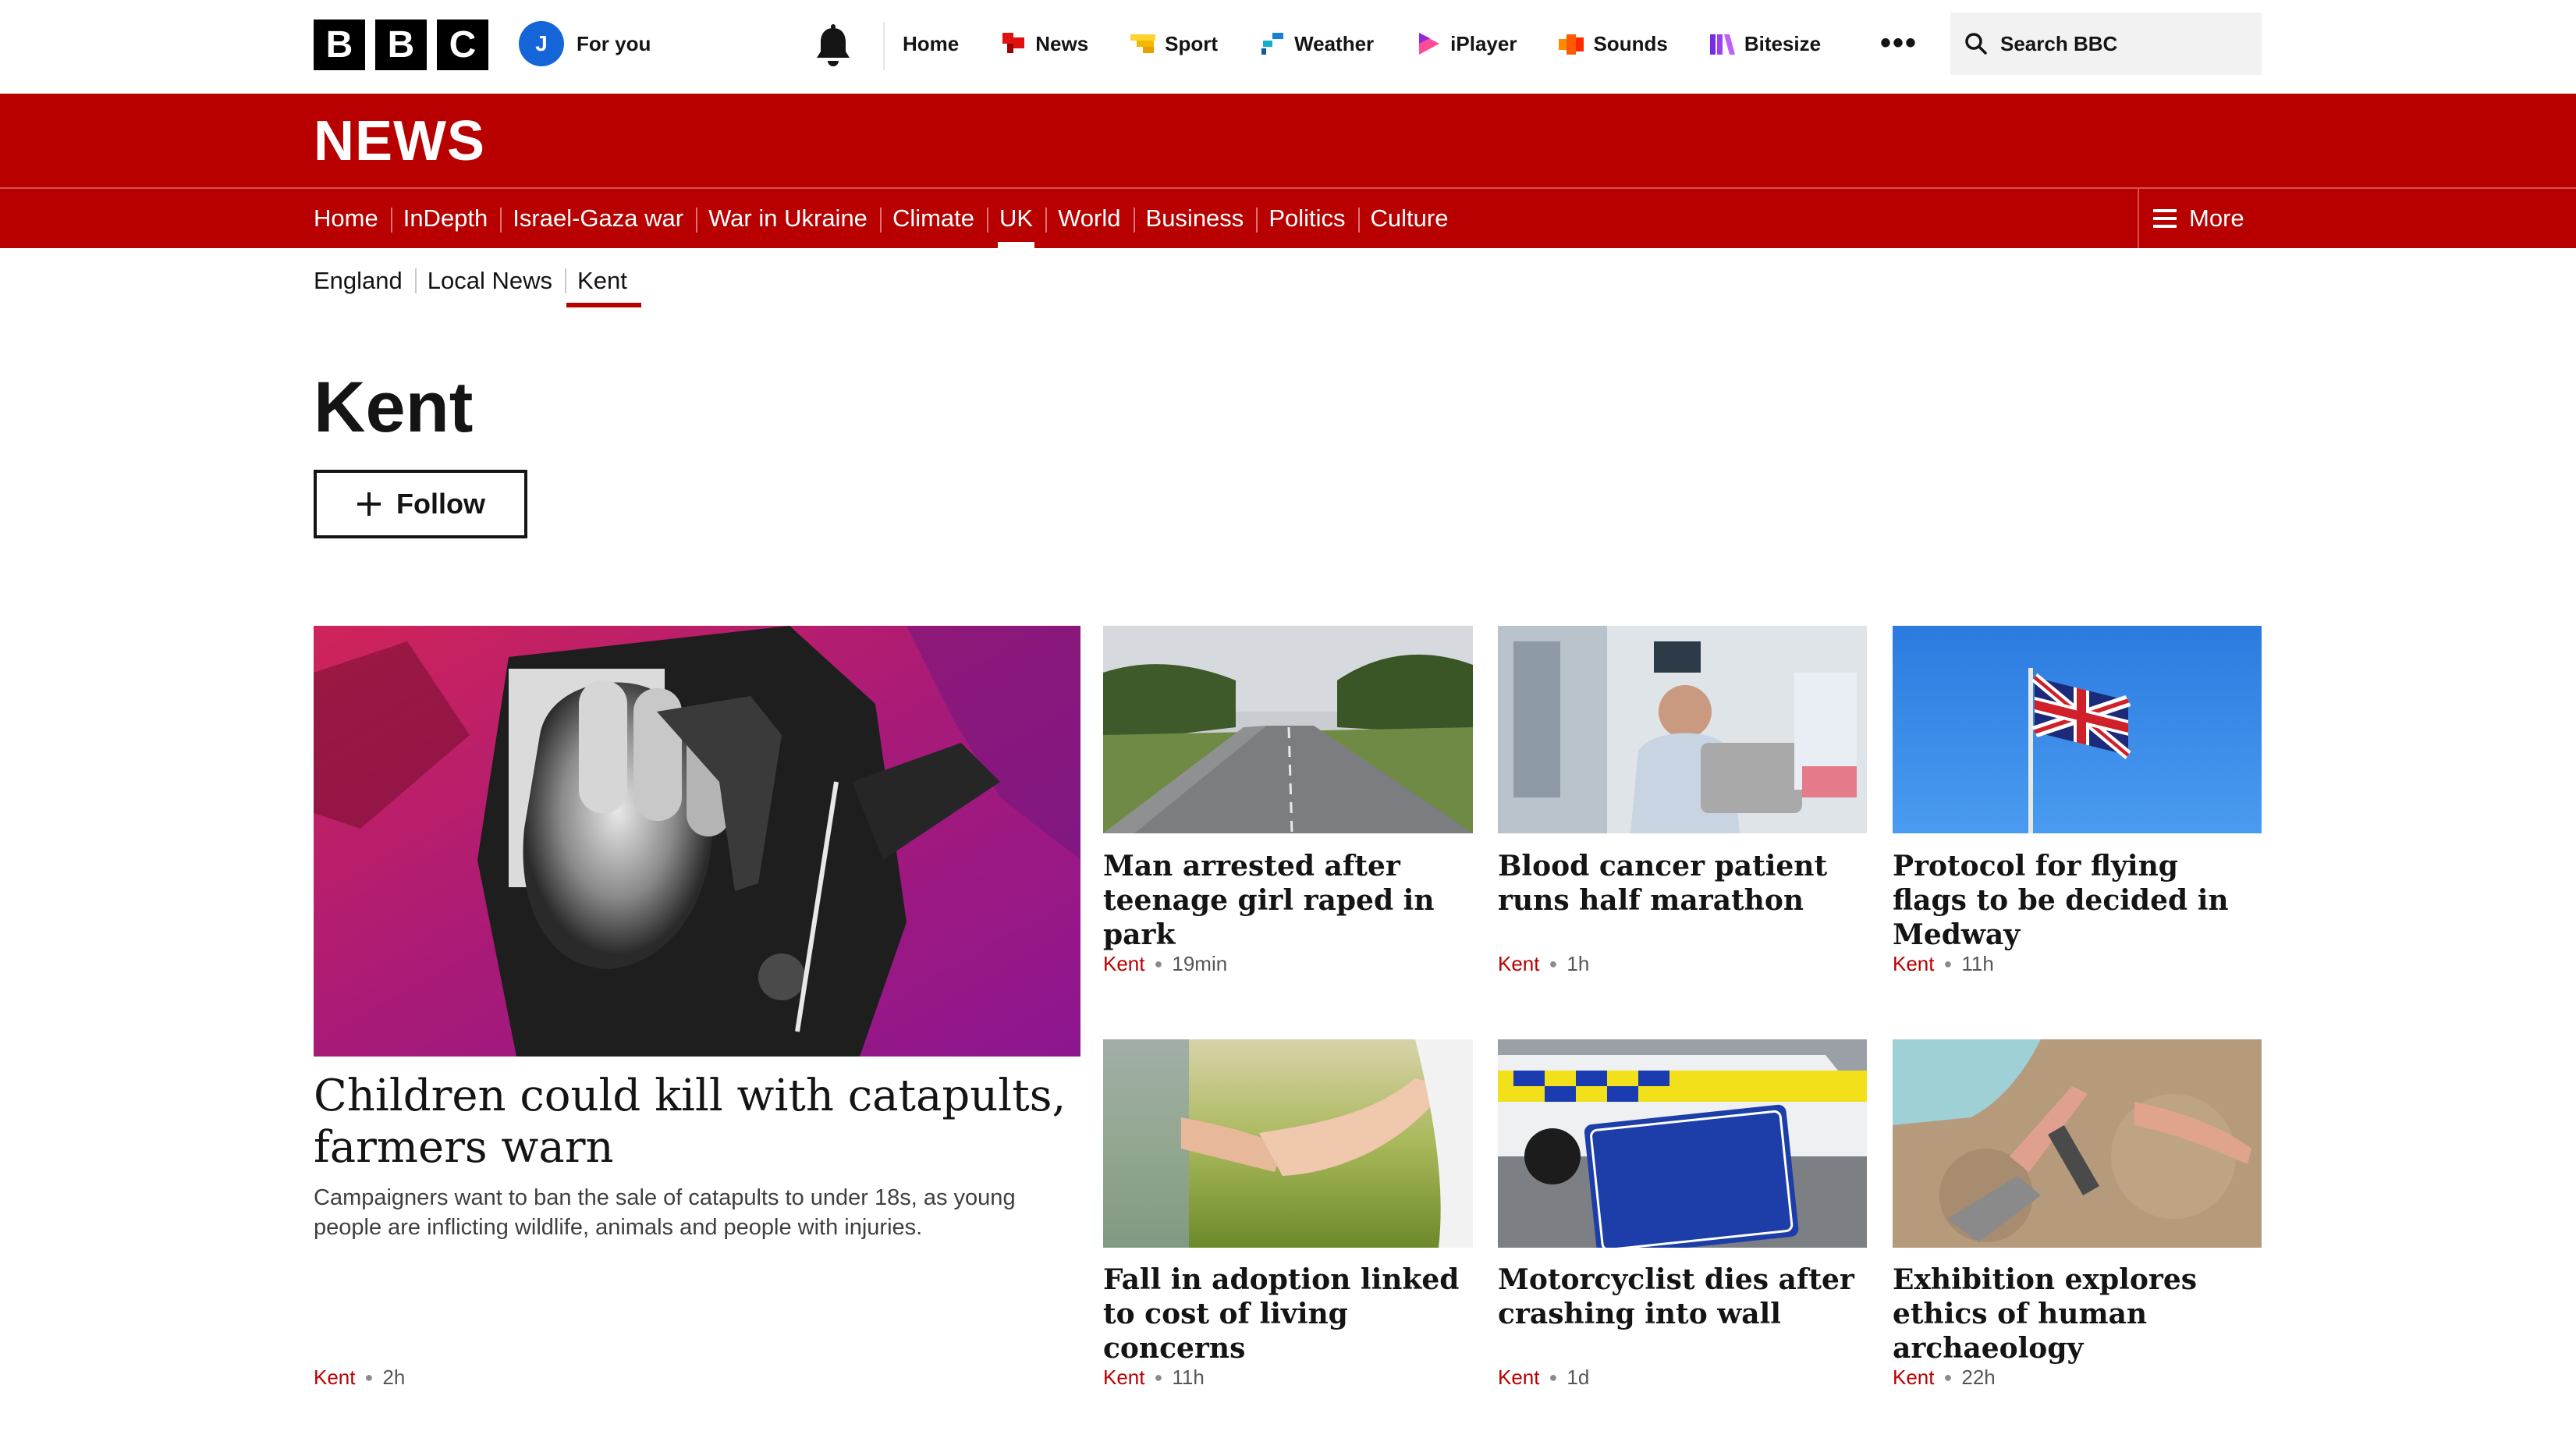  I want to click on sub-nav: England Local News Kent, so click(477, 282).